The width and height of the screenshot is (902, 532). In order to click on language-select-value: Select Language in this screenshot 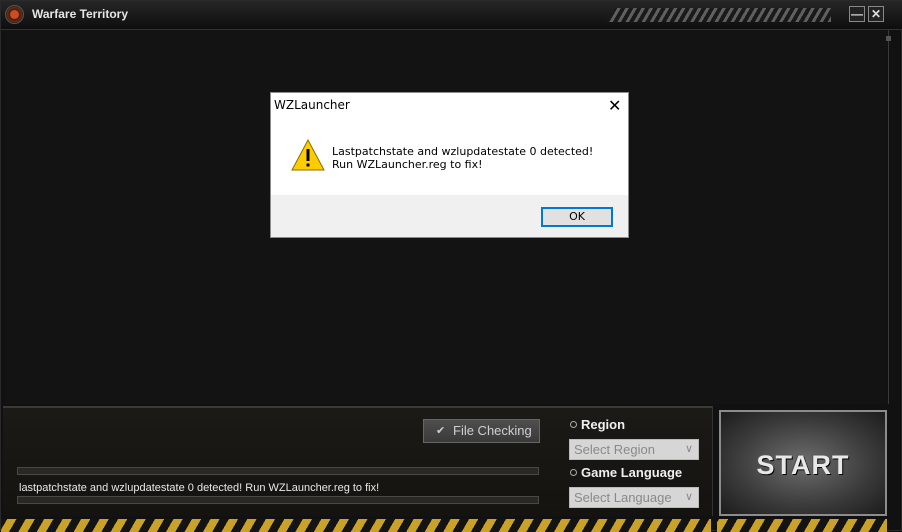, I will do `click(623, 497)`.